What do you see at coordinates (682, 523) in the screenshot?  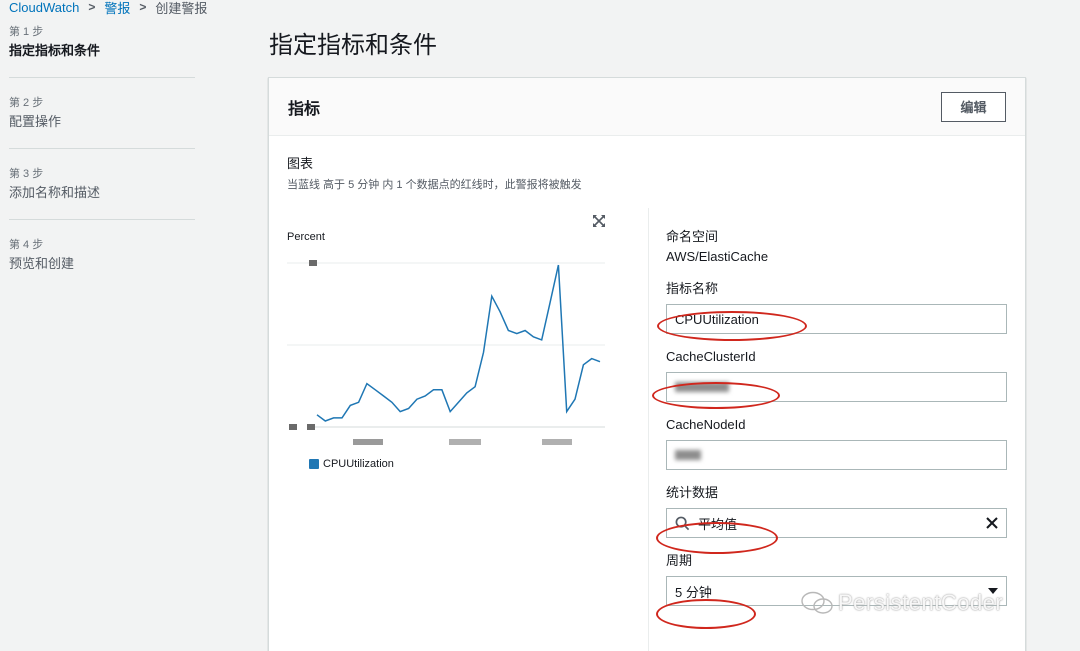 I see `search-icon` at bounding box center [682, 523].